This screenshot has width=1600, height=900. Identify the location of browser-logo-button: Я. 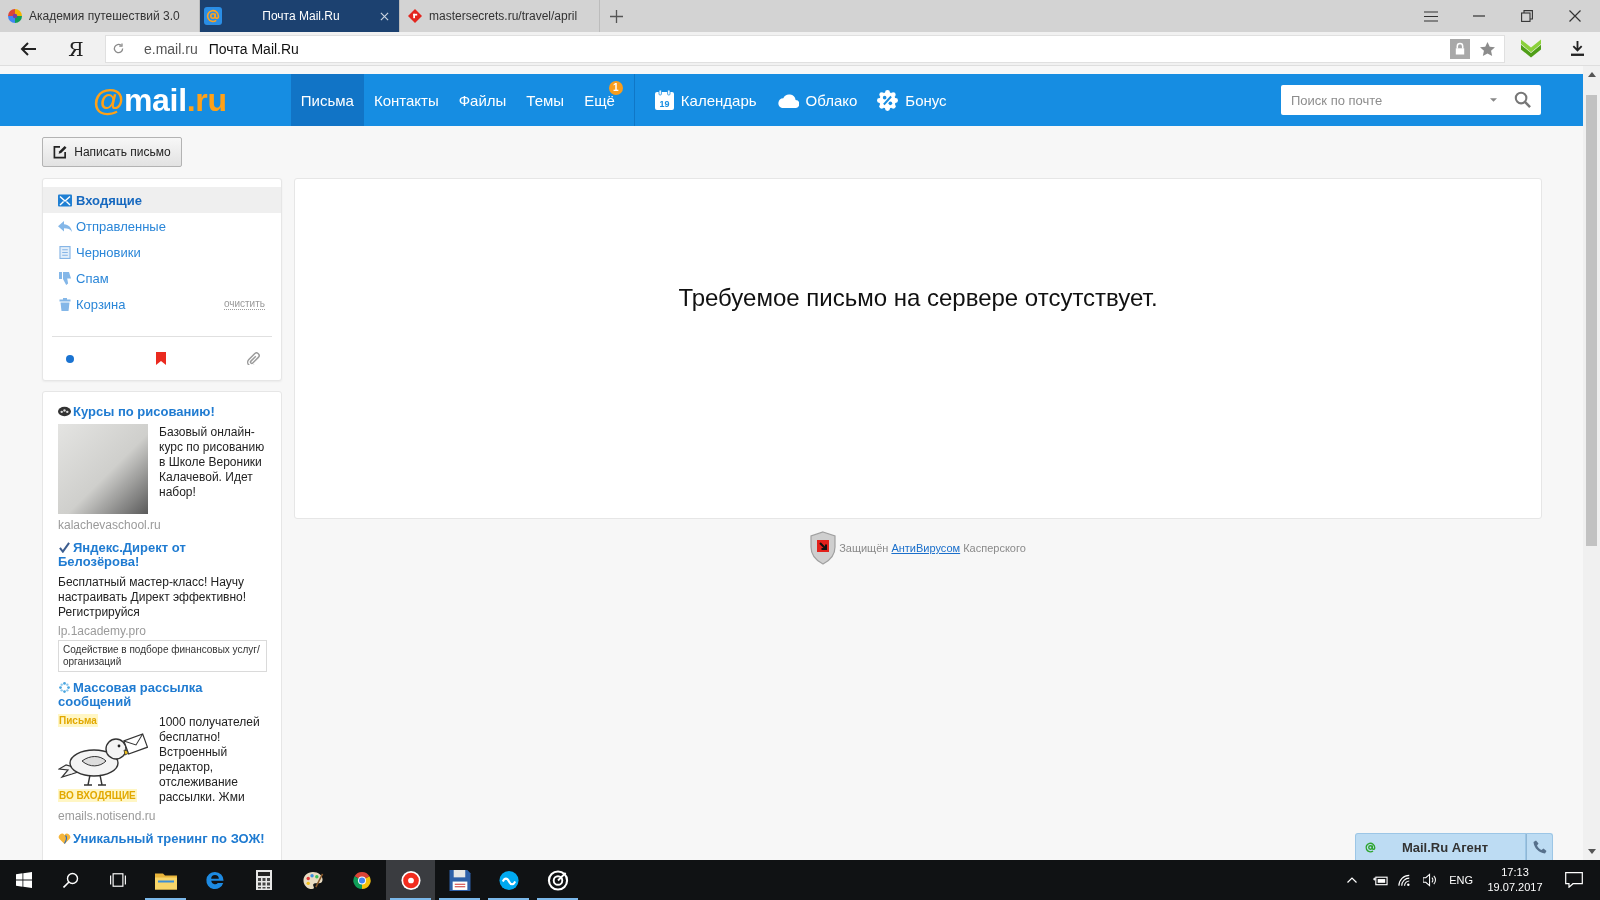
(76, 48).